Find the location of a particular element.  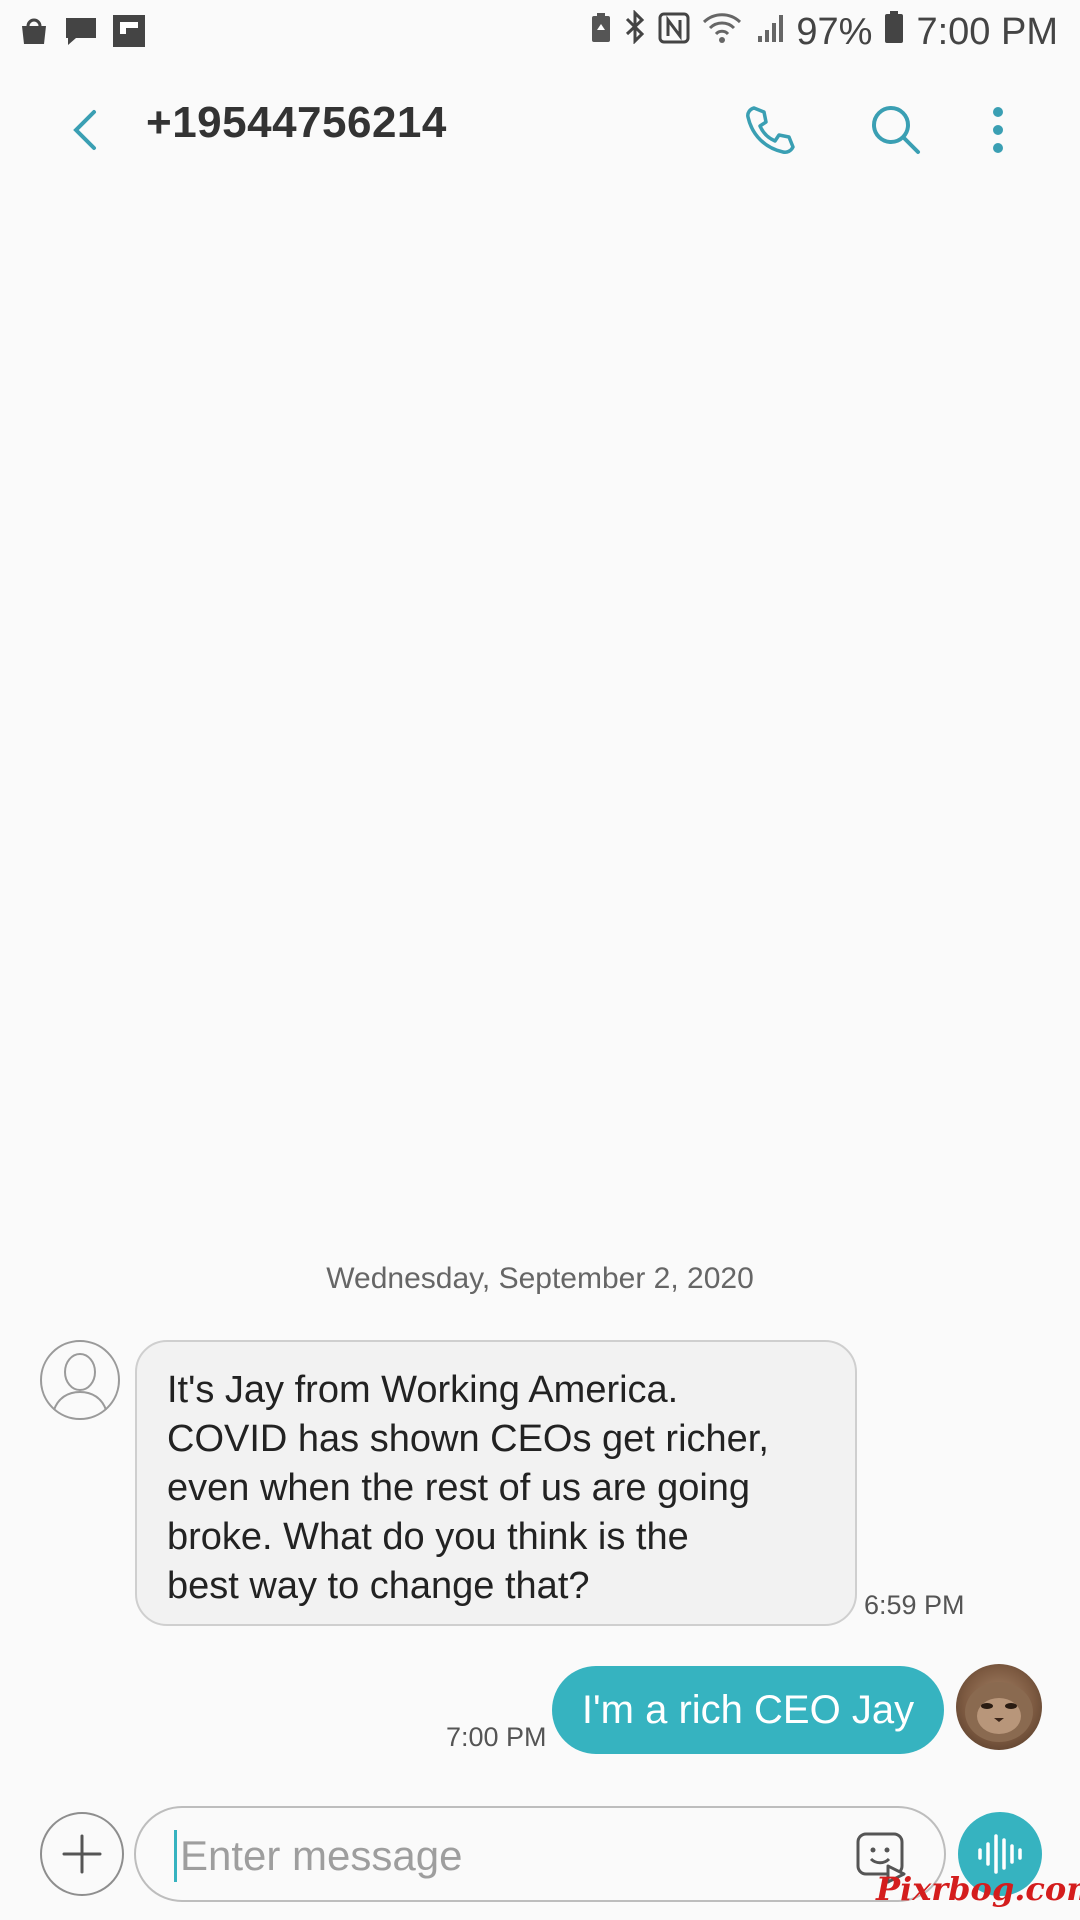

message-line: It's Jay from Working America. is located at coordinates (423, 1390).